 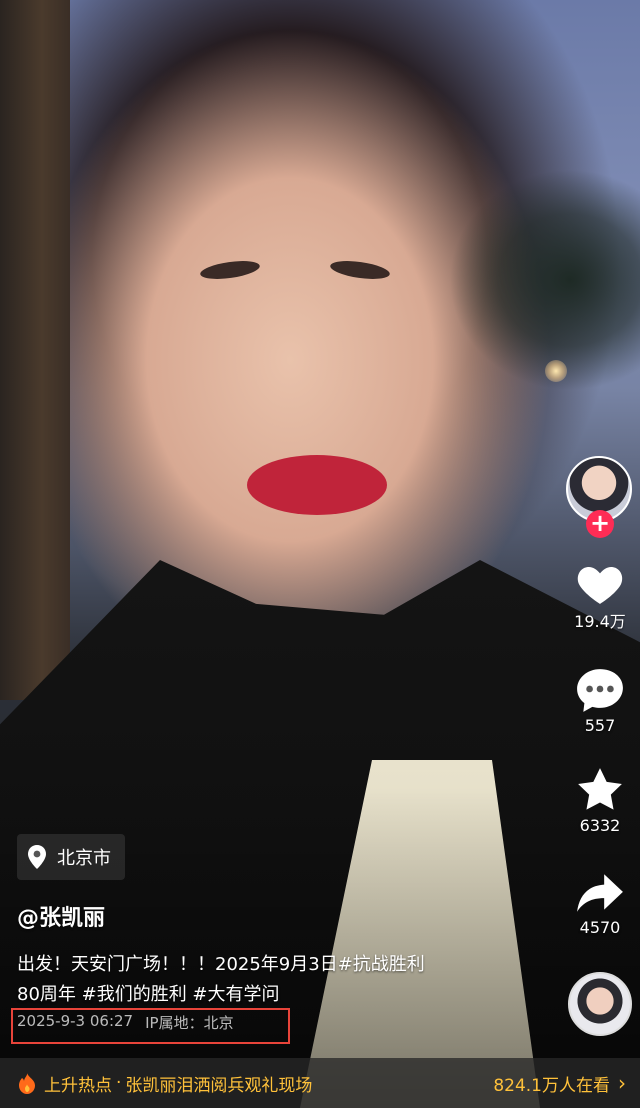 What do you see at coordinates (600, 893) in the screenshot?
I see `share-arrow-icon` at bounding box center [600, 893].